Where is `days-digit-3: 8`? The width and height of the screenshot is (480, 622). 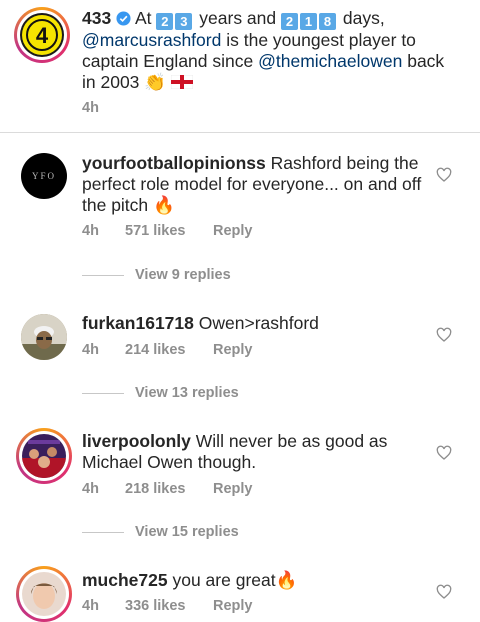
days-digit-3: 8 is located at coordinates (328, 21).